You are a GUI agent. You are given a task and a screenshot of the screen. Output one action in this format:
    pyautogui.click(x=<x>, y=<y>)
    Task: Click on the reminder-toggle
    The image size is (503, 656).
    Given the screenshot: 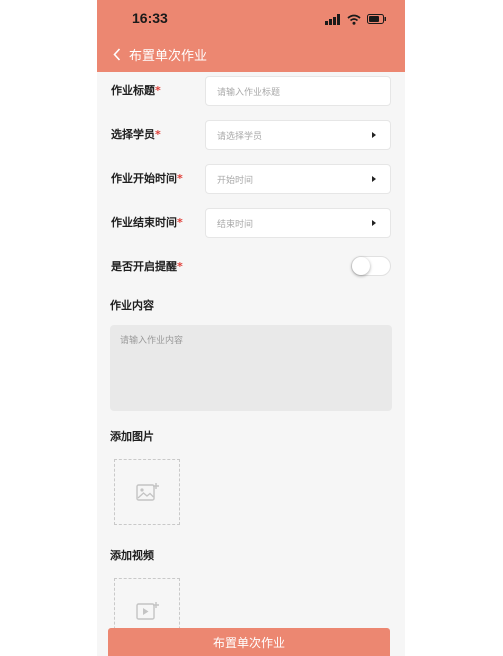 What is the action you would take?
    pyautogui.click(x=371, y=266)
    